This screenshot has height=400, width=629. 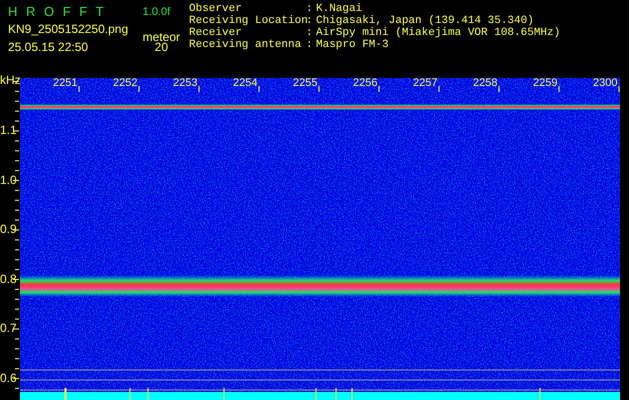 I want to click on info-label: Receiving antenna, so click(x=245, y=45).